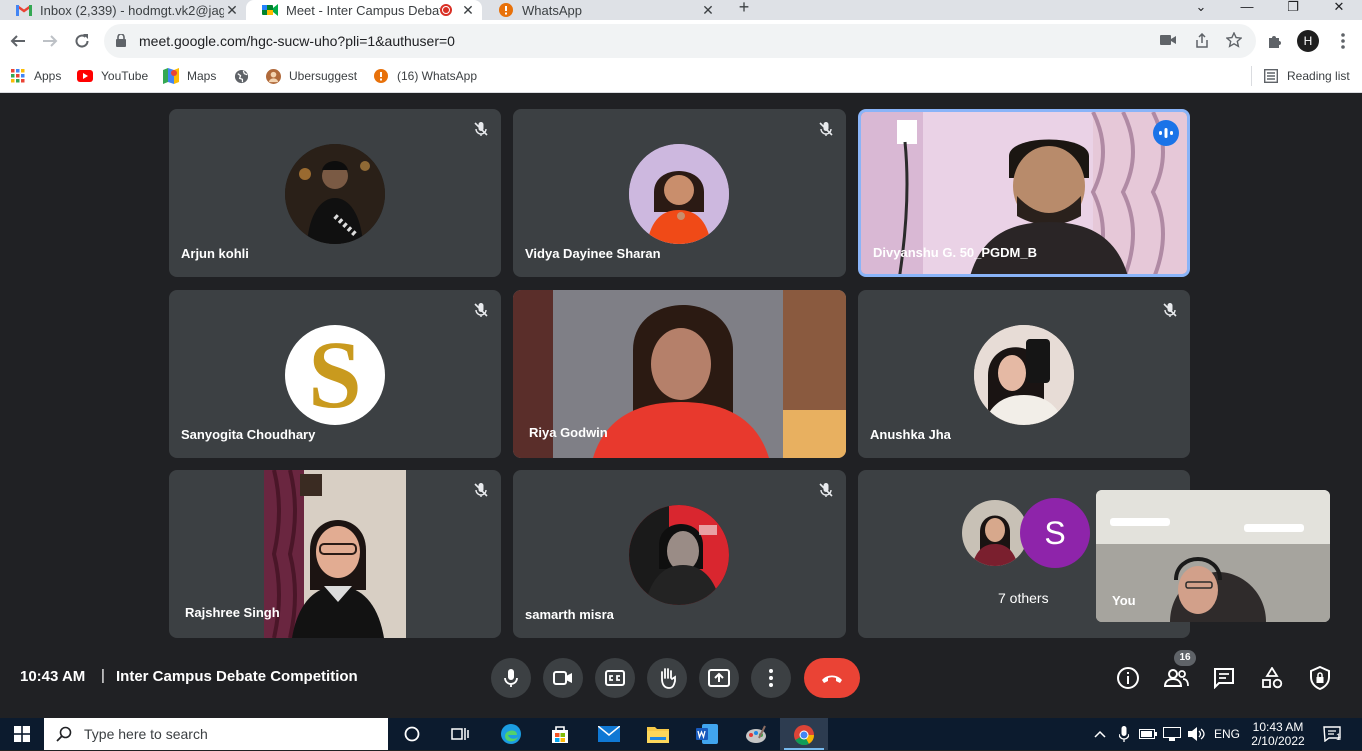 This screenshot has height=751, width=1362. I want to click on microsoft-store-icon, so click(560, 734).